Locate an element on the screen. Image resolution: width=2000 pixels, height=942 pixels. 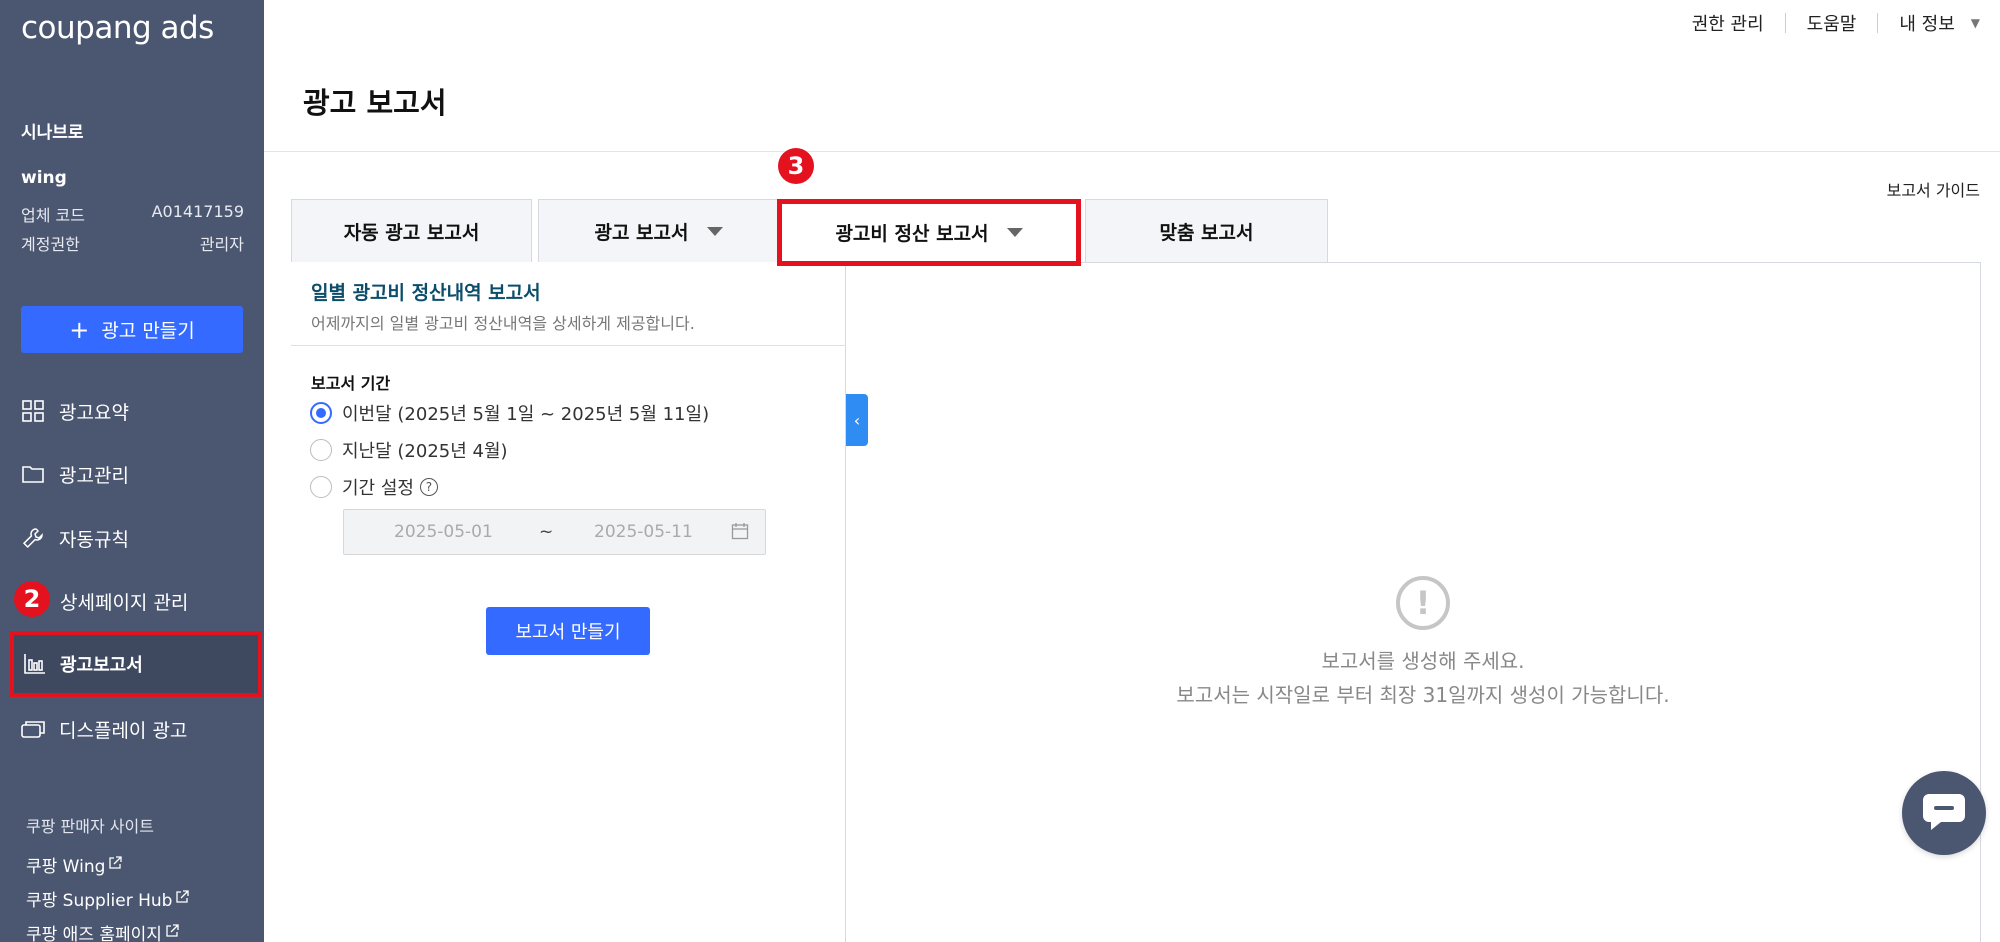
permission-label: 계정권한 is located at coordinates (50, 244).